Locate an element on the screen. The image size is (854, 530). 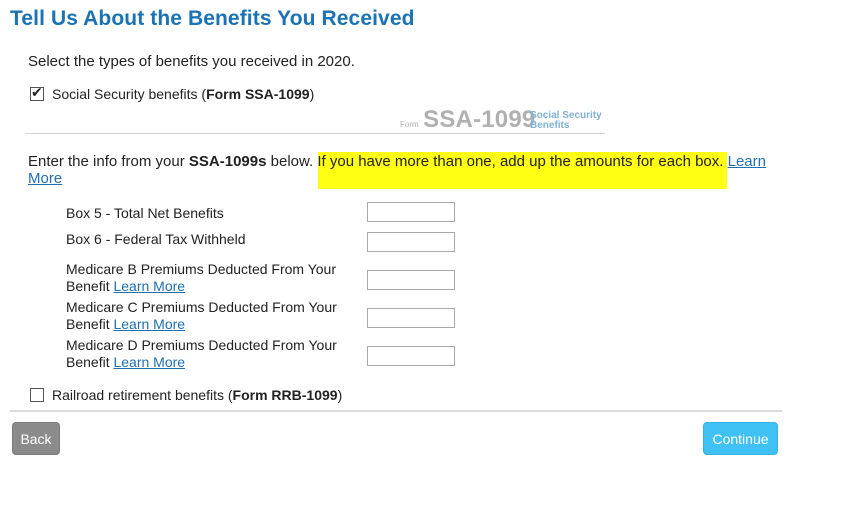
medicare-b-input is located at coordinates (411, 280).